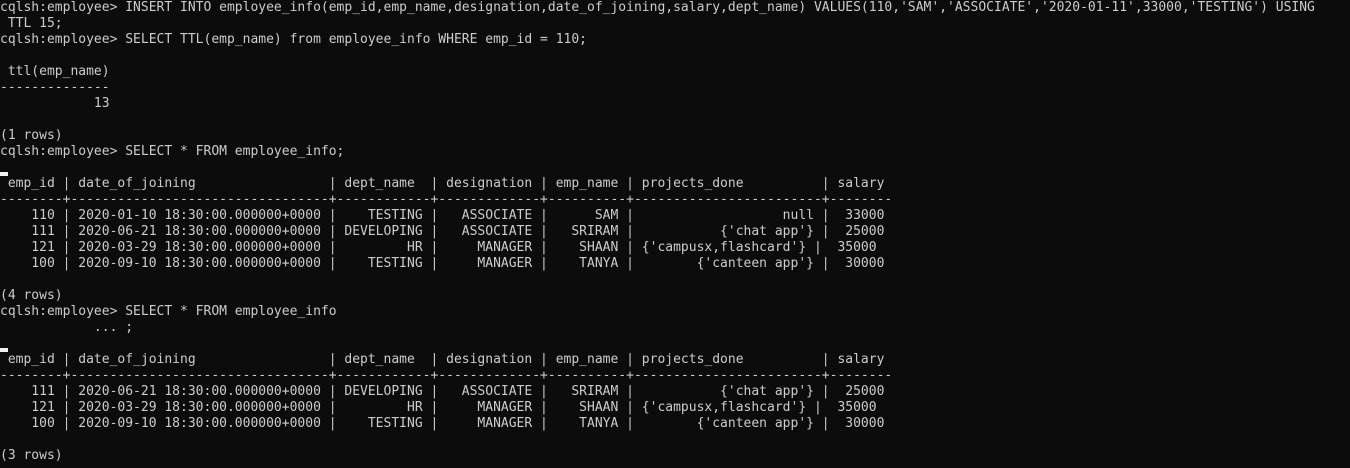  Describe the element at coordinates (55, 71) in the screenshot. I see `terminal-line-header: ttl(emp_name)` at that location.